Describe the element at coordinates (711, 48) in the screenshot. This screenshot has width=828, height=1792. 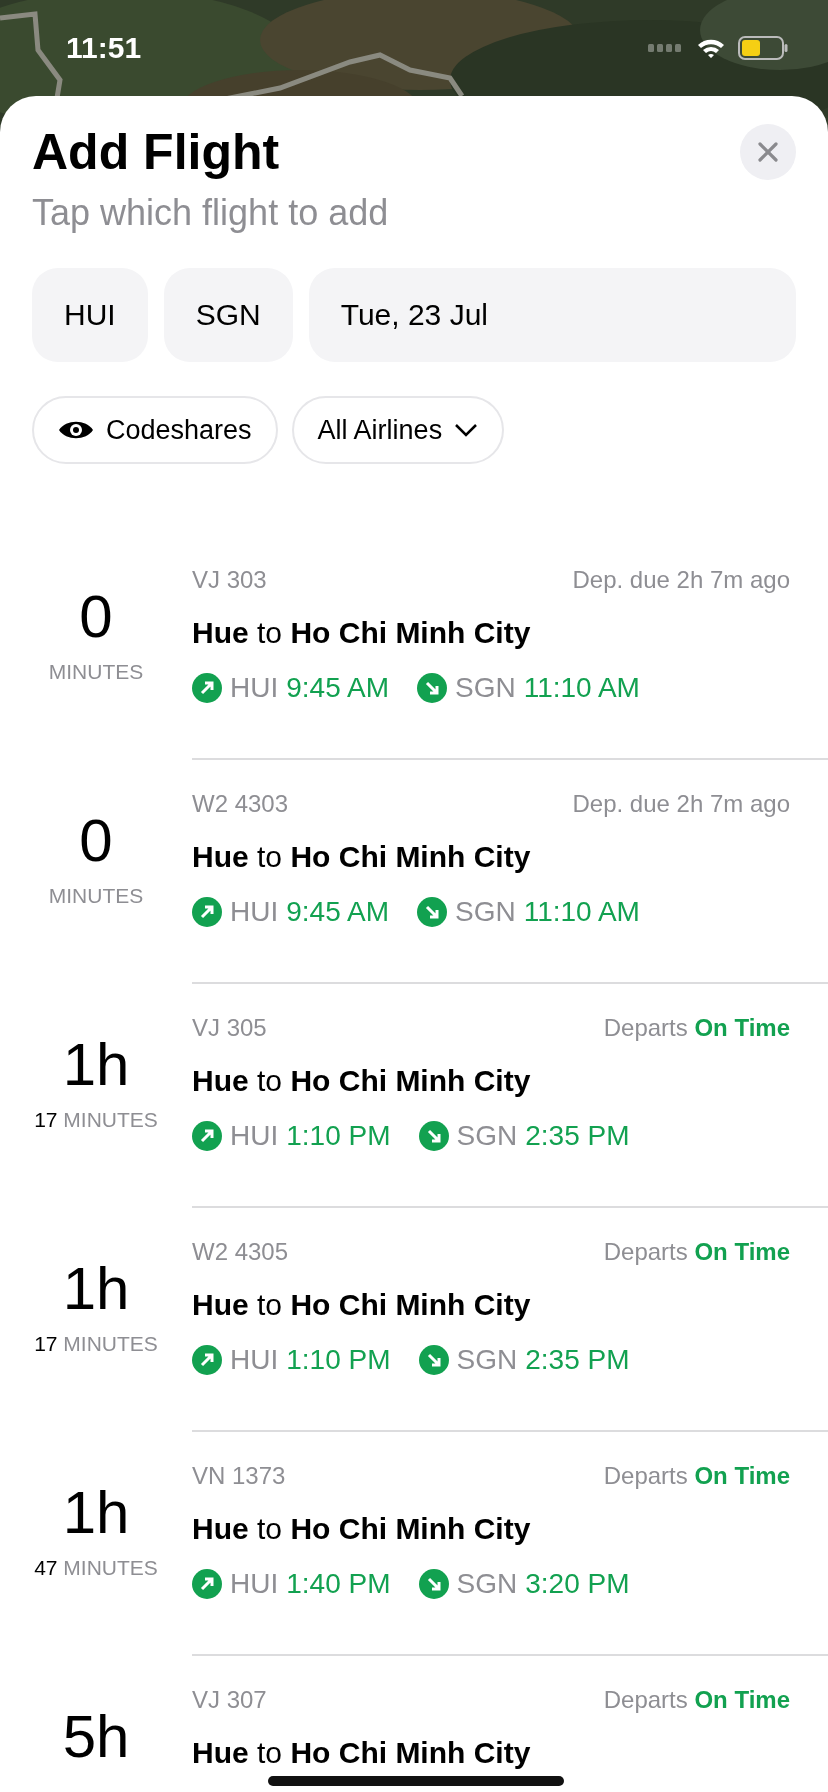
I see `wifi-icon` at that location.